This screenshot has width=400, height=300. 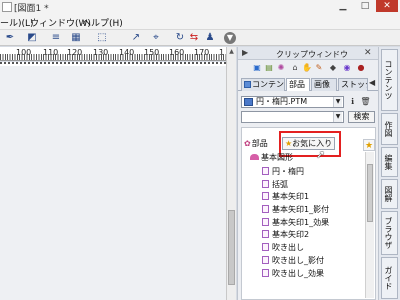 I want to click on tab-contents: コンテンツ, so click(x=263, y=84).